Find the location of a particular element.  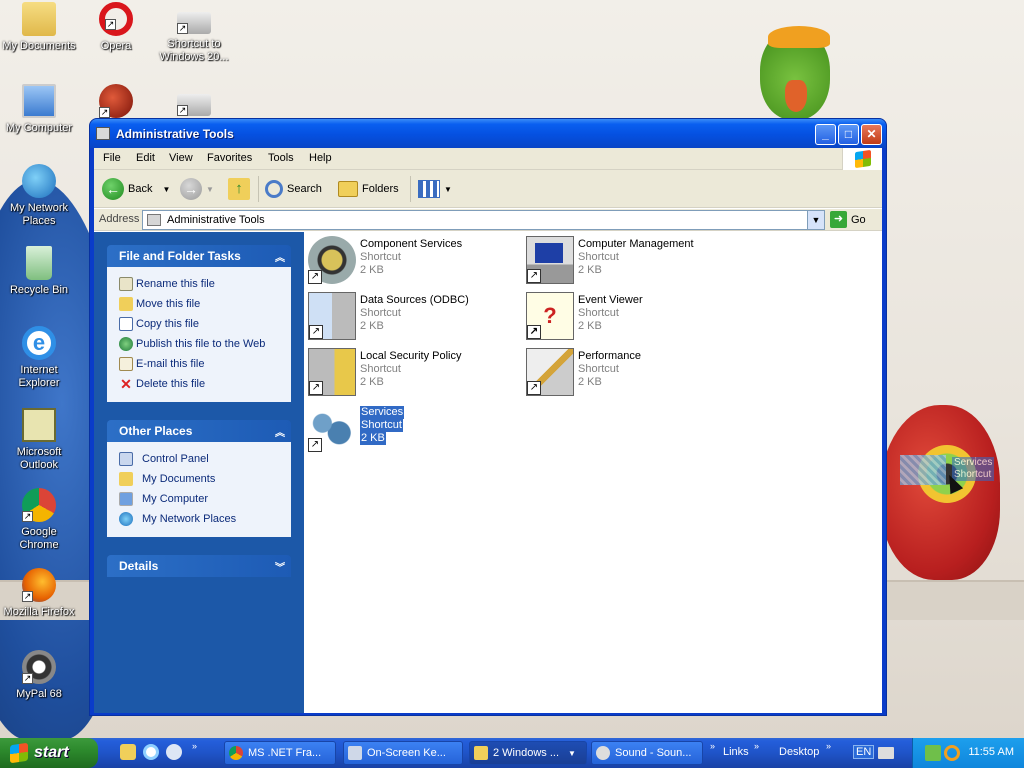

close-button: ✕ is located at coordinates (871, 134).